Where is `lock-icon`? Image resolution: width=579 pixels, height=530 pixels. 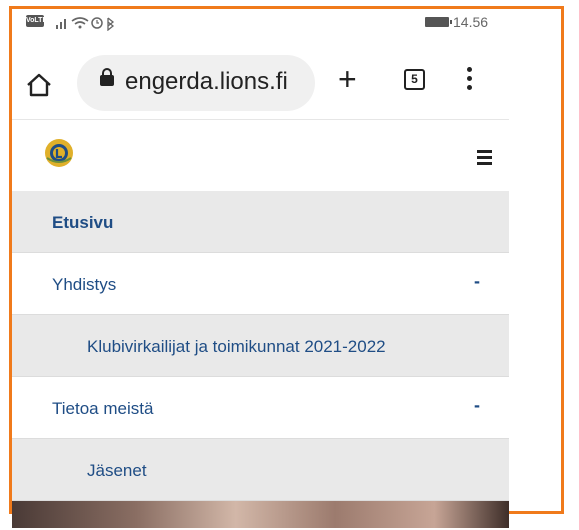
lock-icon is located at coordinates (107, 77).